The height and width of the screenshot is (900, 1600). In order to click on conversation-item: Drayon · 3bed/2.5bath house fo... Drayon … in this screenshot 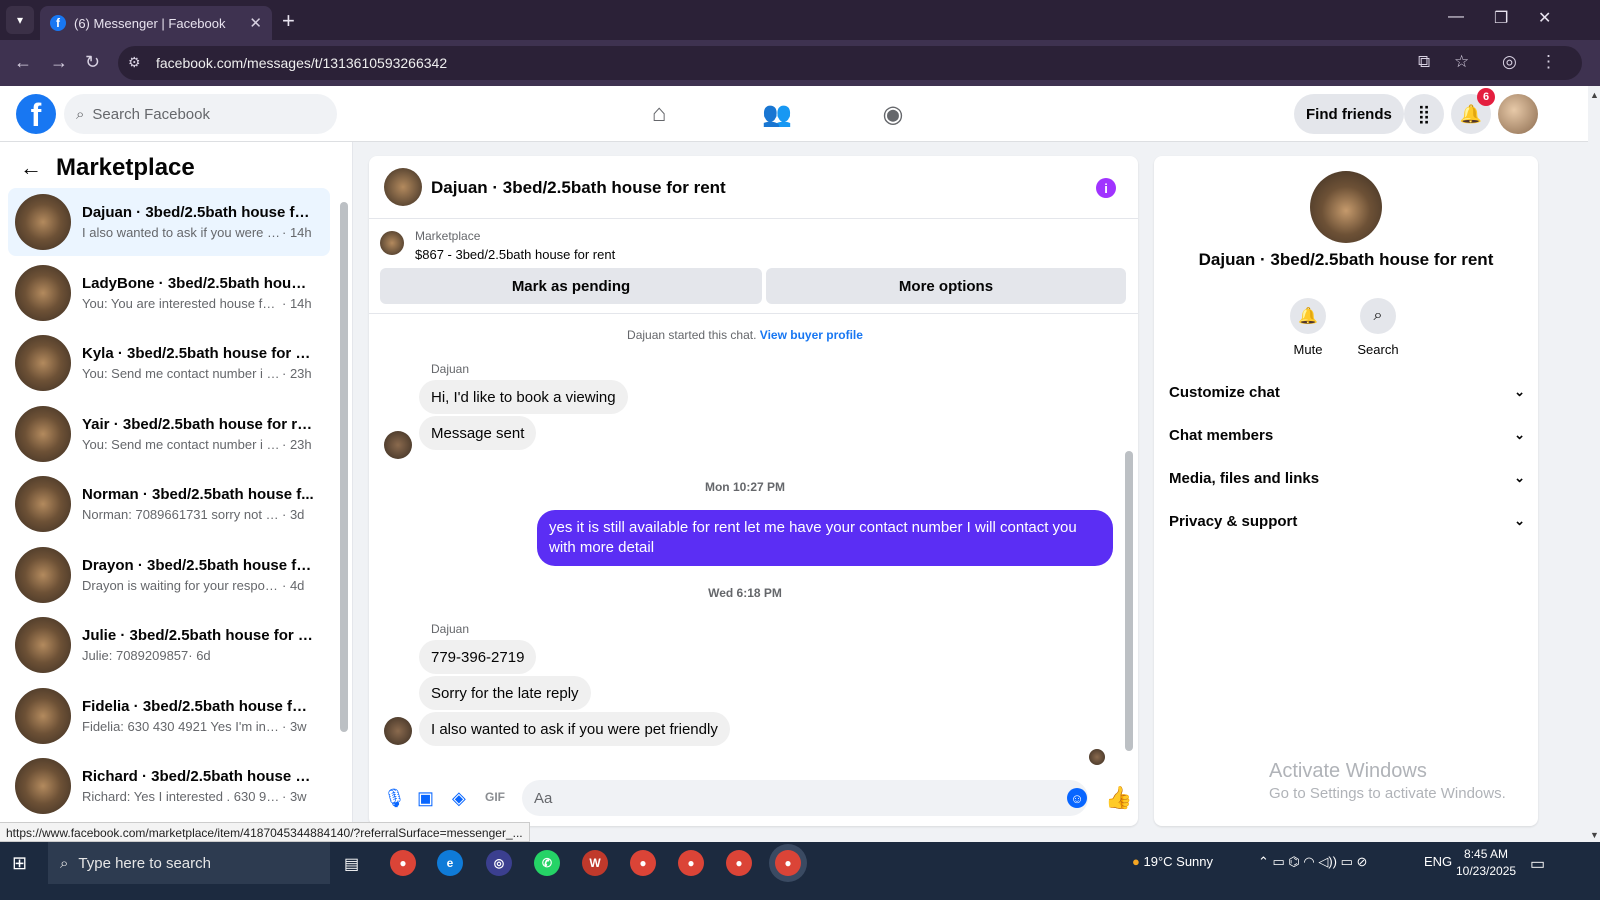, I will do `click(169, 575)`.